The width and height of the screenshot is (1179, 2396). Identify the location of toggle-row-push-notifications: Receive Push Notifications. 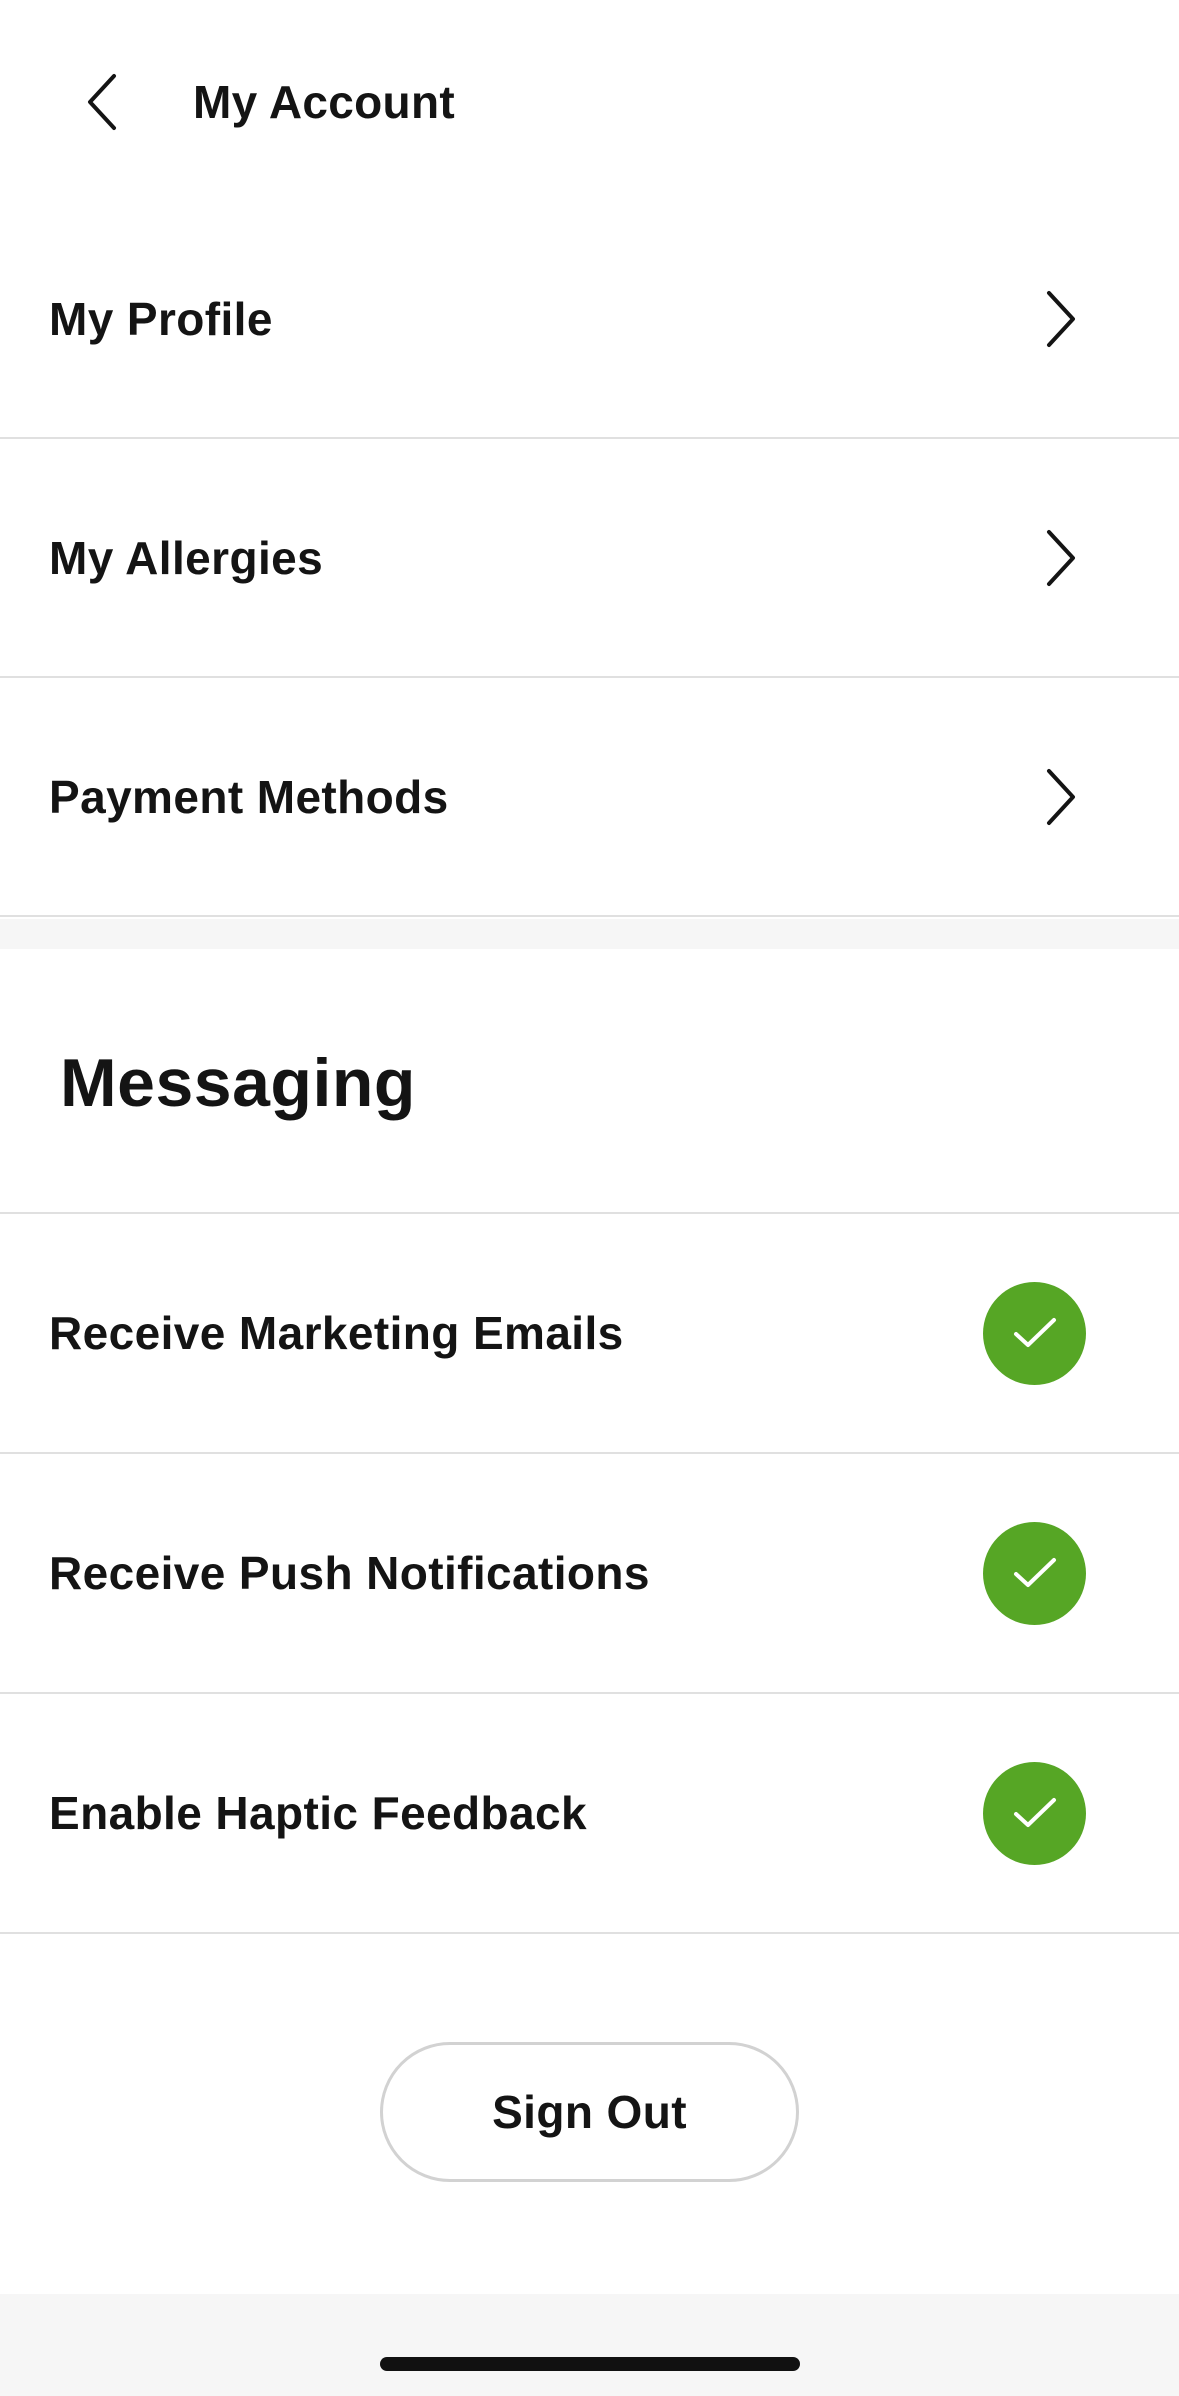
(589, 1574).